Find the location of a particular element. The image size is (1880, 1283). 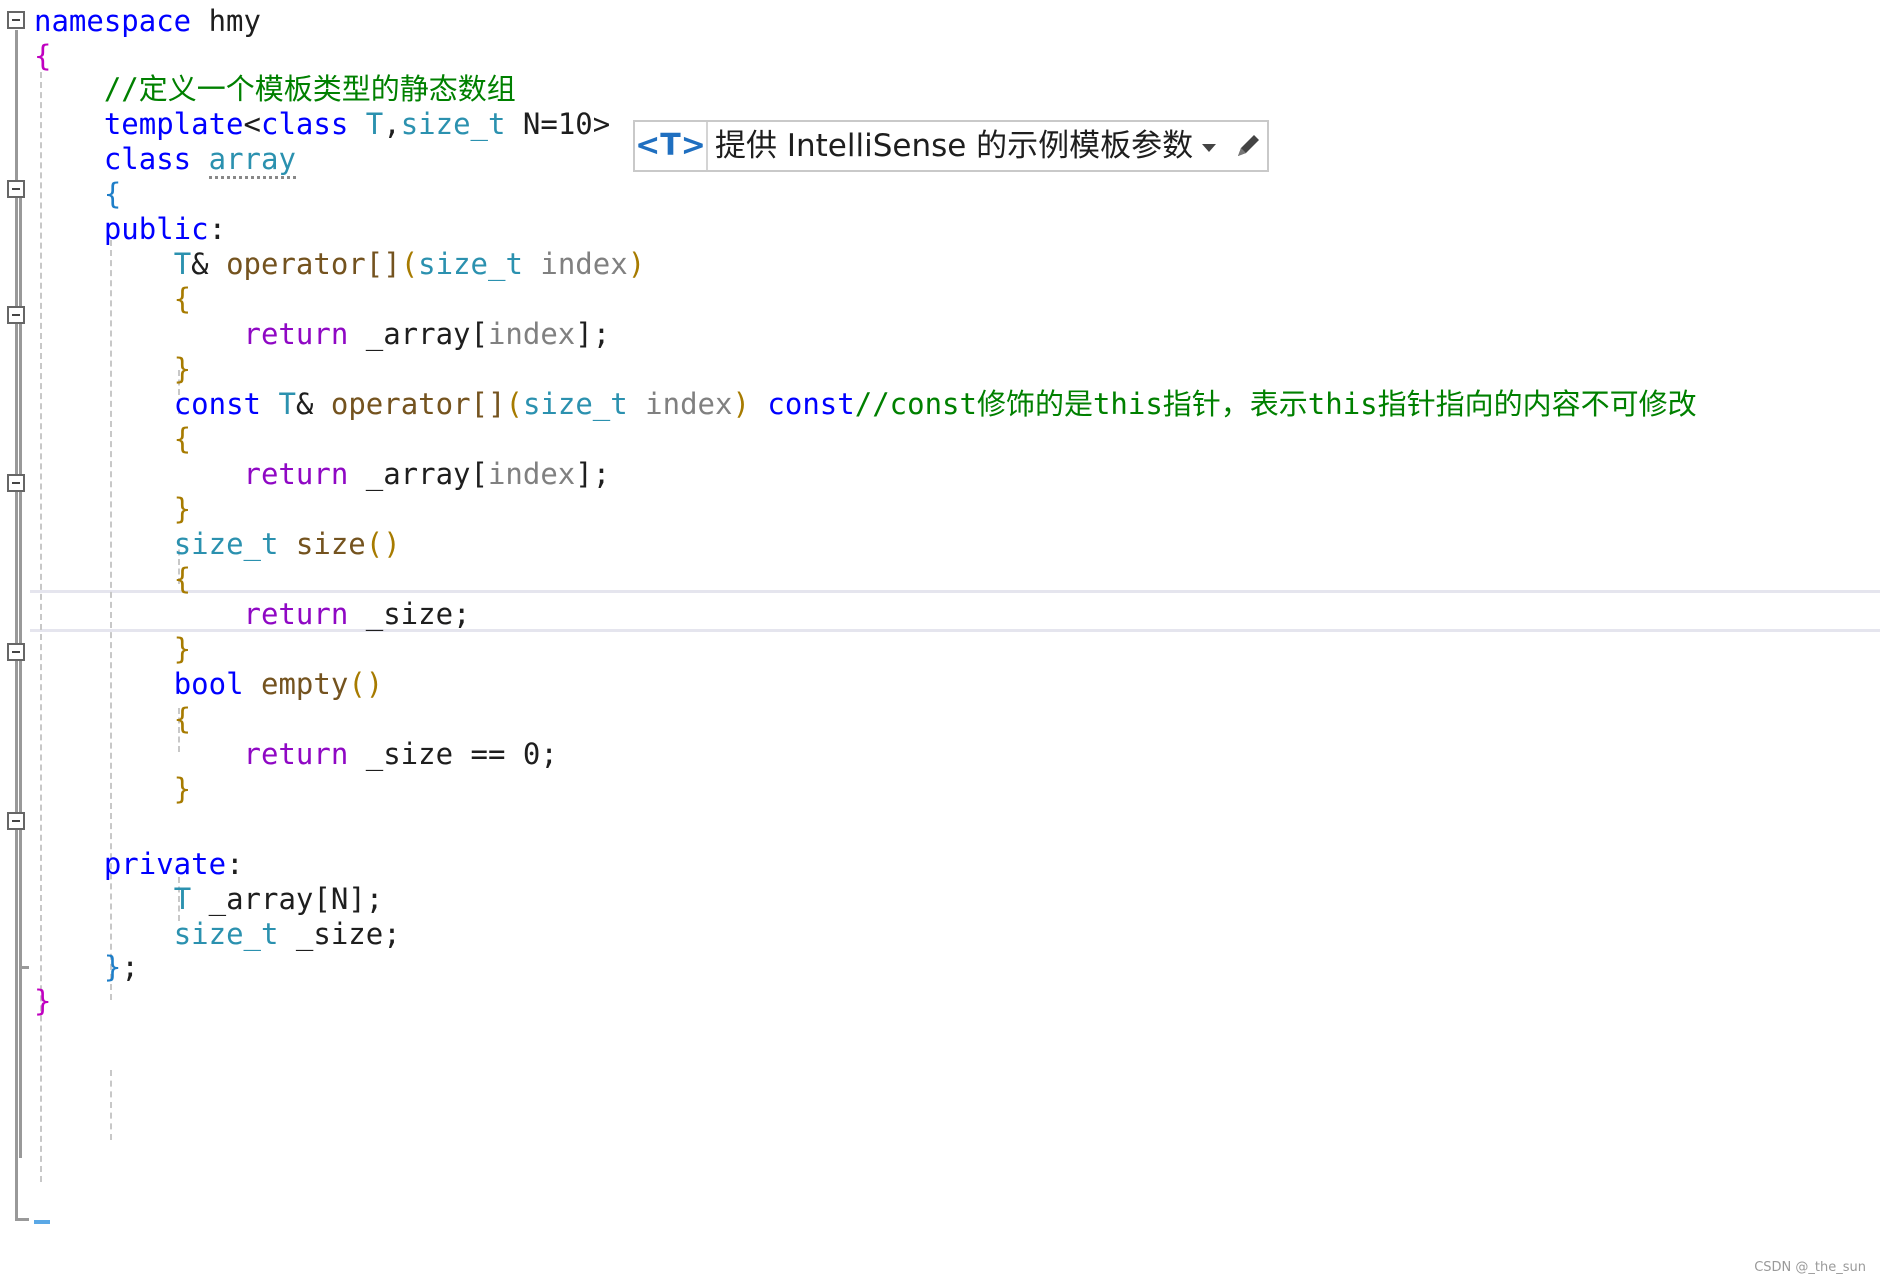

code-line: namespace hmy is located at coordinates (147, 21).